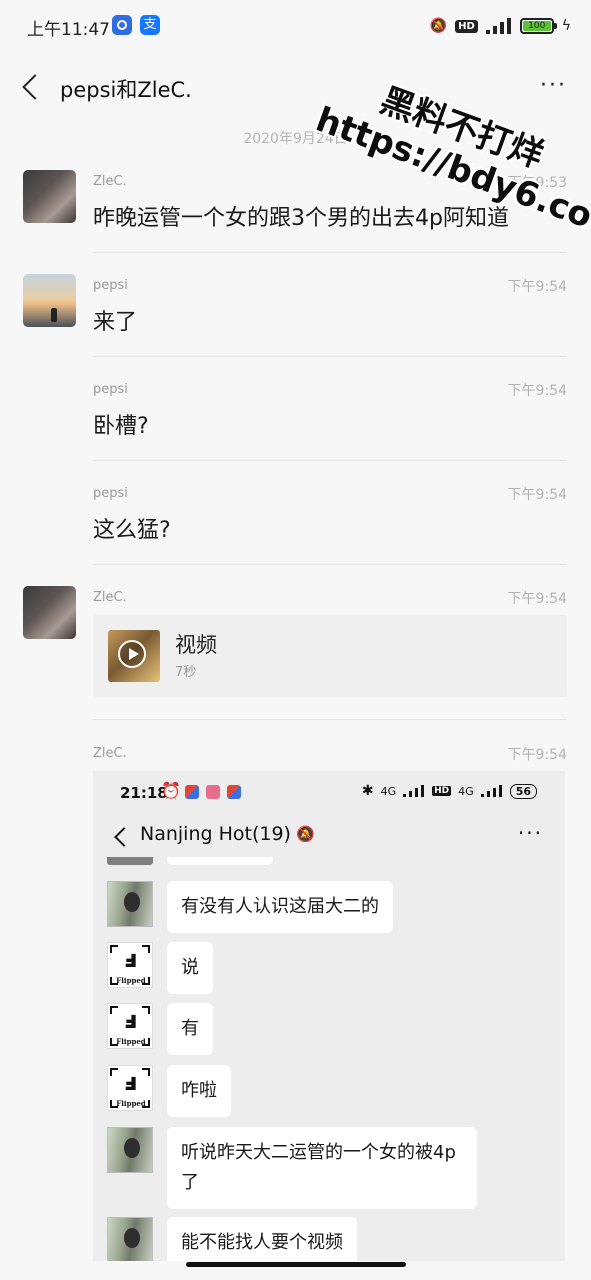  I want to click on embedded-status-bar: 21:18 ⏰ ✱ 4G HD 4G 56, so click(329, 793).